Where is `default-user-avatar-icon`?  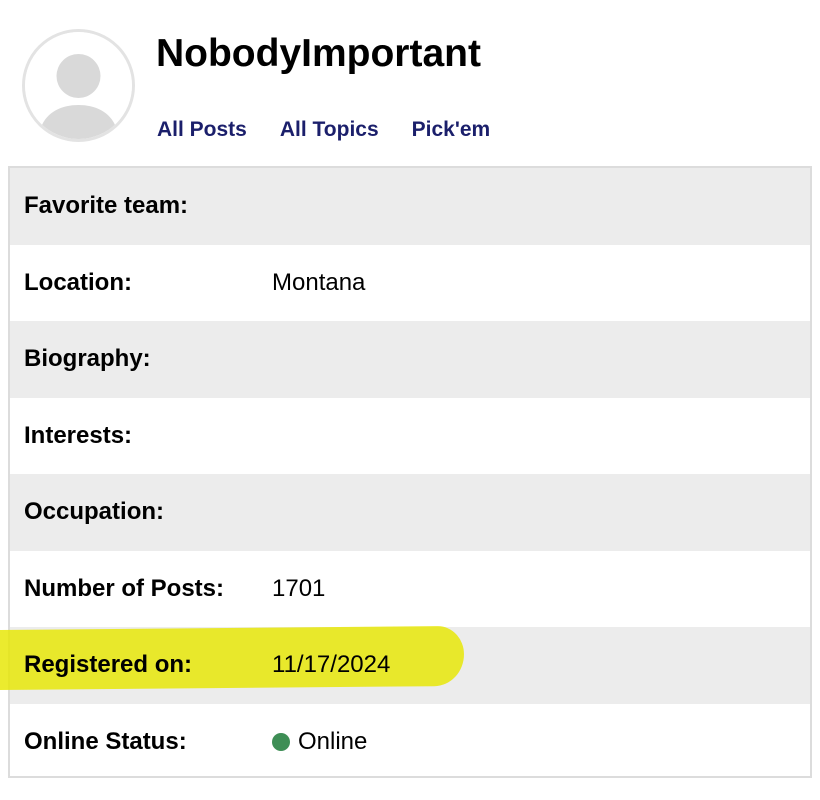 default-user-avatar-icon is located at coordinates (78, 85).